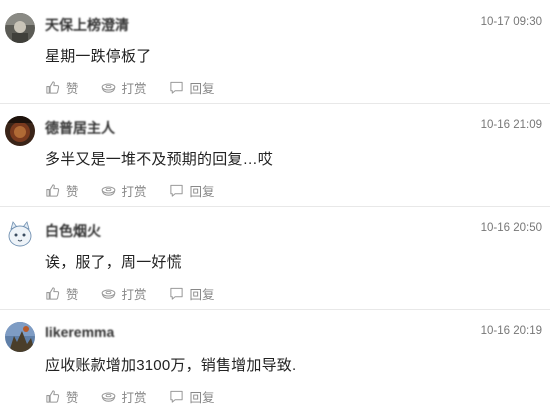 The image size is (550, 412). Describe the element at coordinates (511, 331) in the screenshot. I see `comment-time: 10-16 20:19` at that location.